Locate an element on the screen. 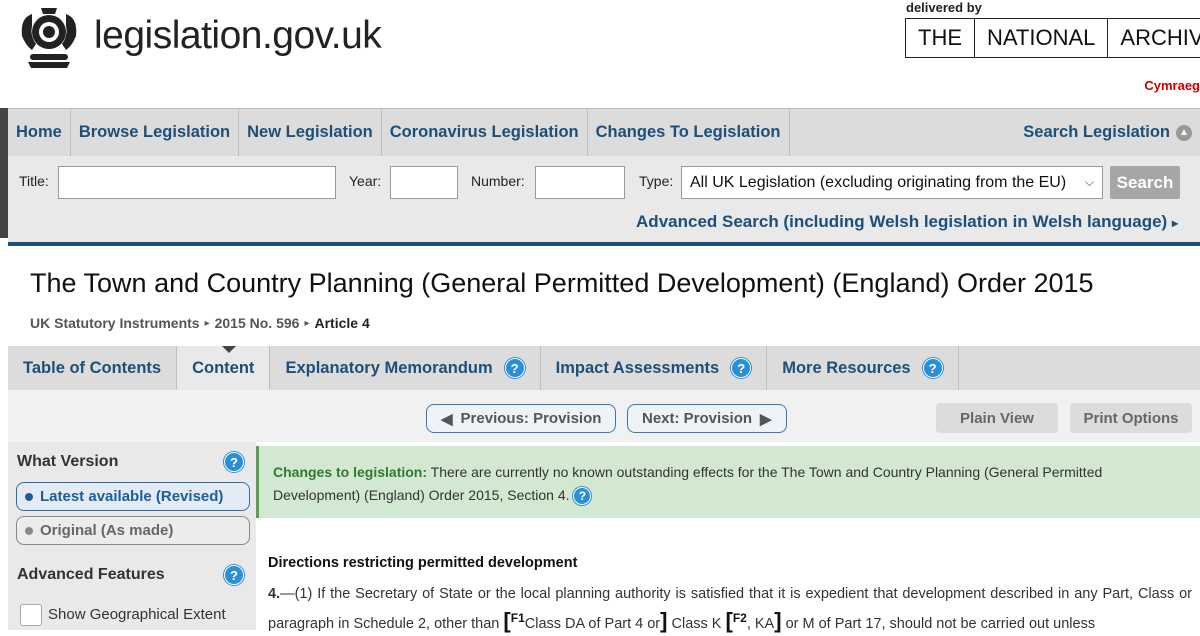 This screenshot has height=636, width=1200. footnote-f1: F1 is located at coordinates (518, 618).